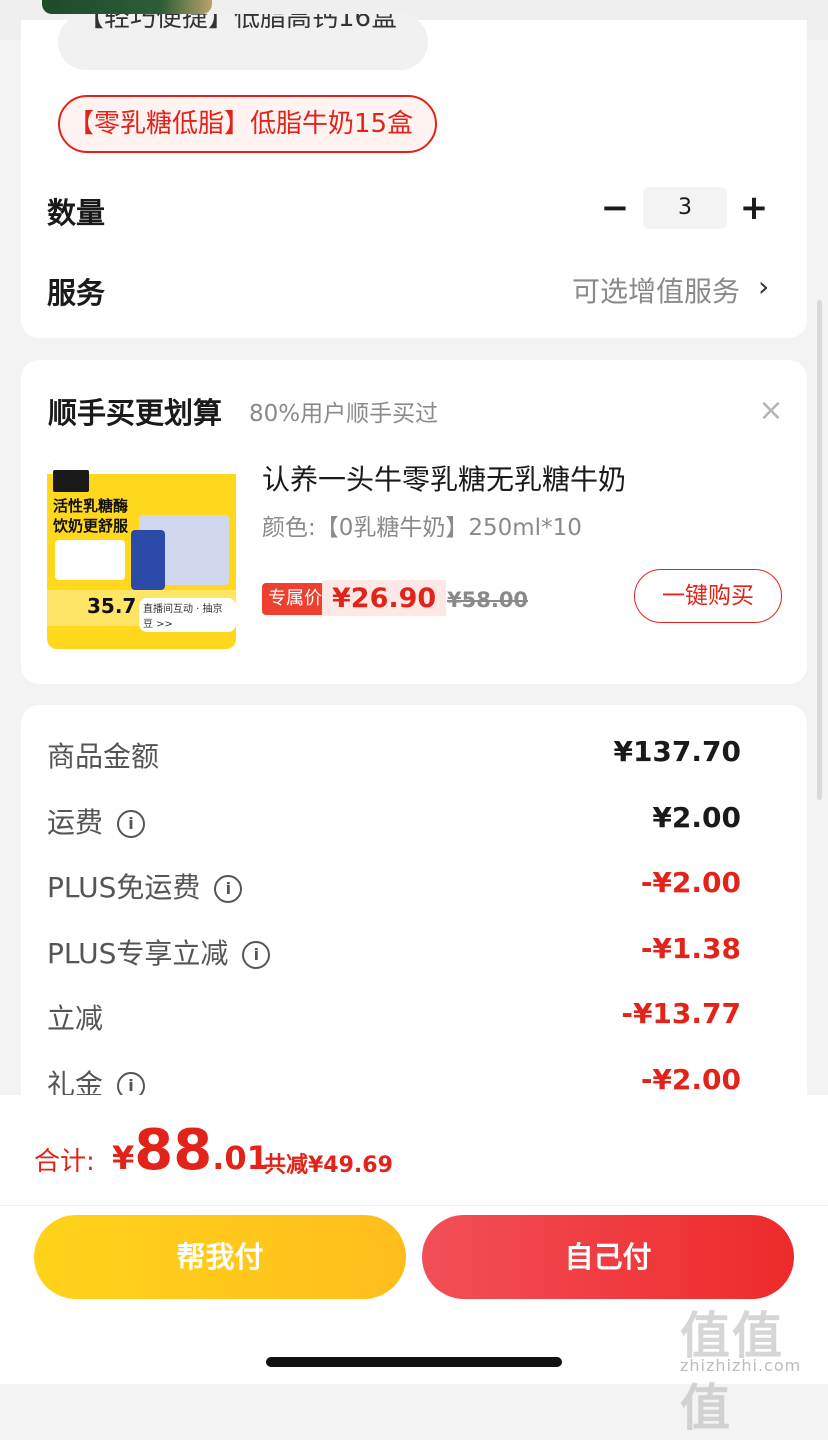 The height and width of the screenshot is (1440, 828). What do you see at coordinates (173, 1150) in the screenshot?
I see `total-integer: 88` at bounding box center [173, 1150].